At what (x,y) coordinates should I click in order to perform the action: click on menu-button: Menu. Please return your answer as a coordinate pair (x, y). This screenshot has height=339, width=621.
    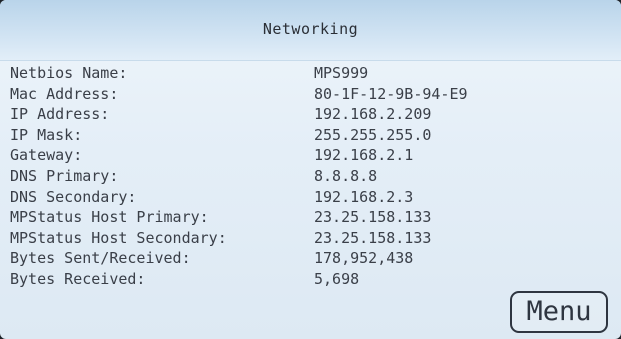
    Looking at the image, I should click on (559, 312).